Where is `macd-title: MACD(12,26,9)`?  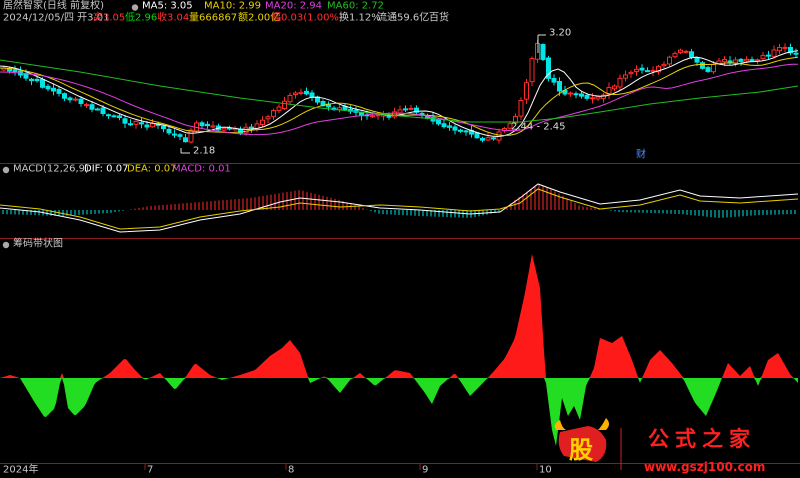 macd-title: MACD(12,26,9) is located at coordinates (51, 168).